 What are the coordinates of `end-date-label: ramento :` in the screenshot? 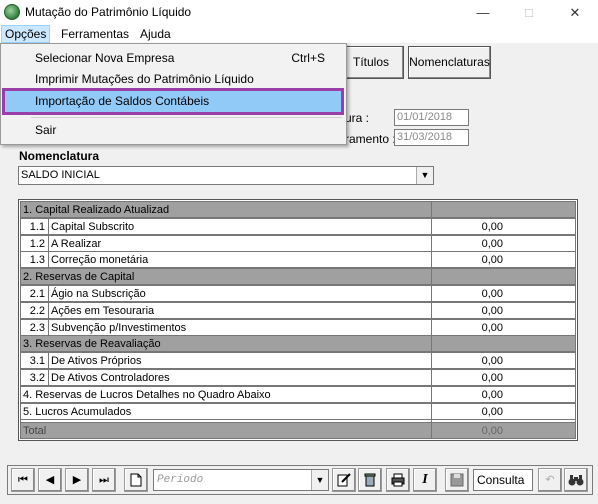 It's located at (370, 139).